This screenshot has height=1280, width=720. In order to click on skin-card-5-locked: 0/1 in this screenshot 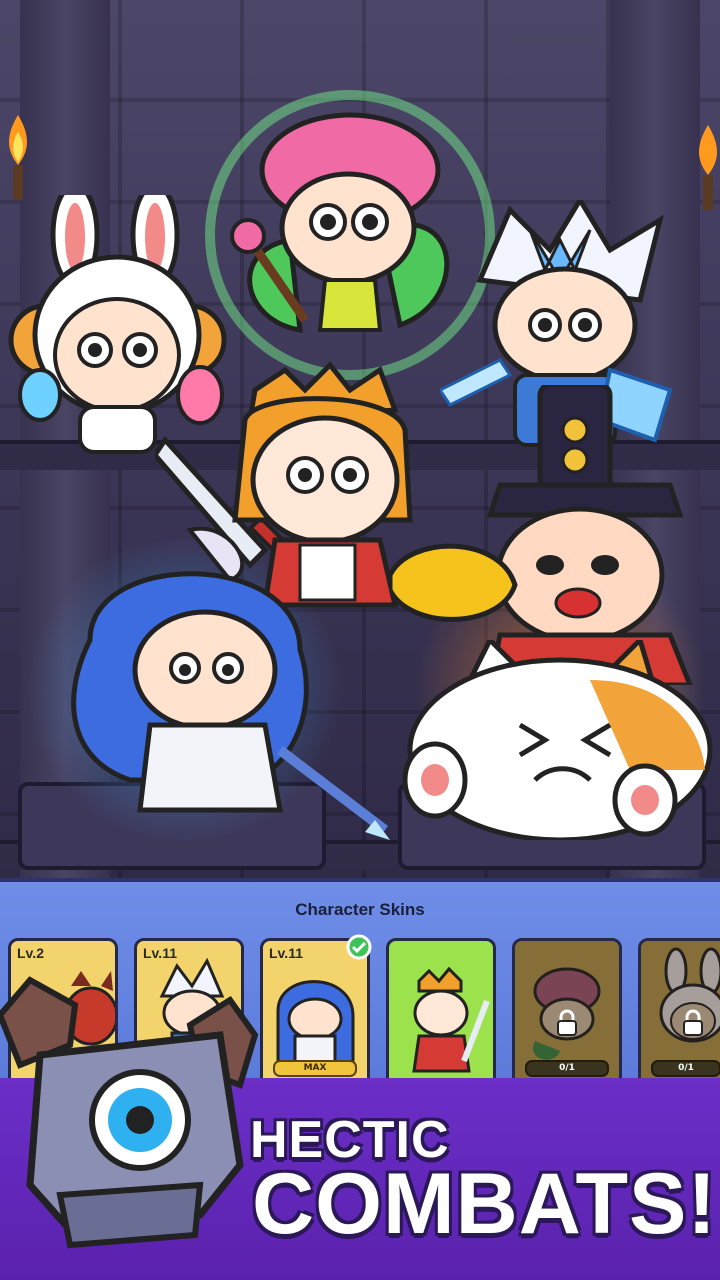, I will do `click(567, 1013)`.